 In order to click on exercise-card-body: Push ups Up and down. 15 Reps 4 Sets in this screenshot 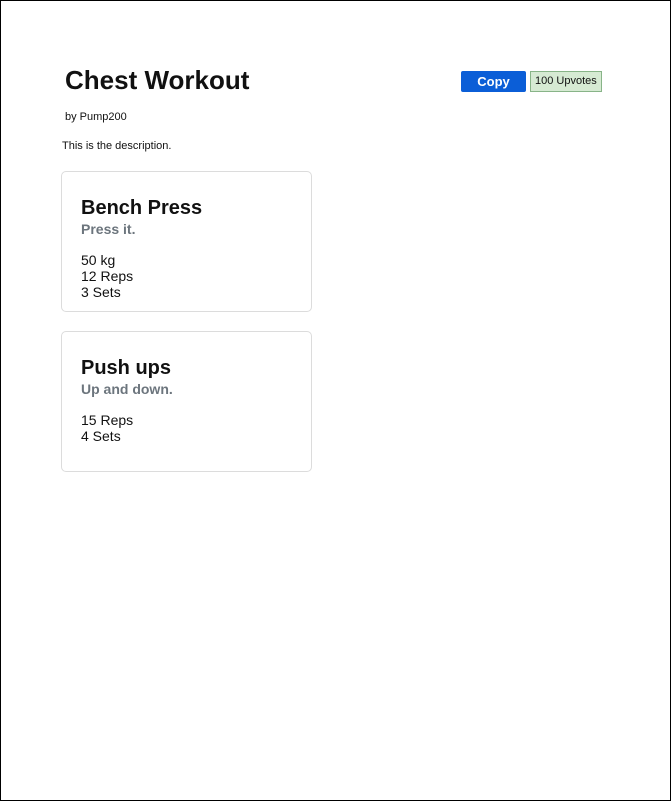, I will do `click(127, 400)`.